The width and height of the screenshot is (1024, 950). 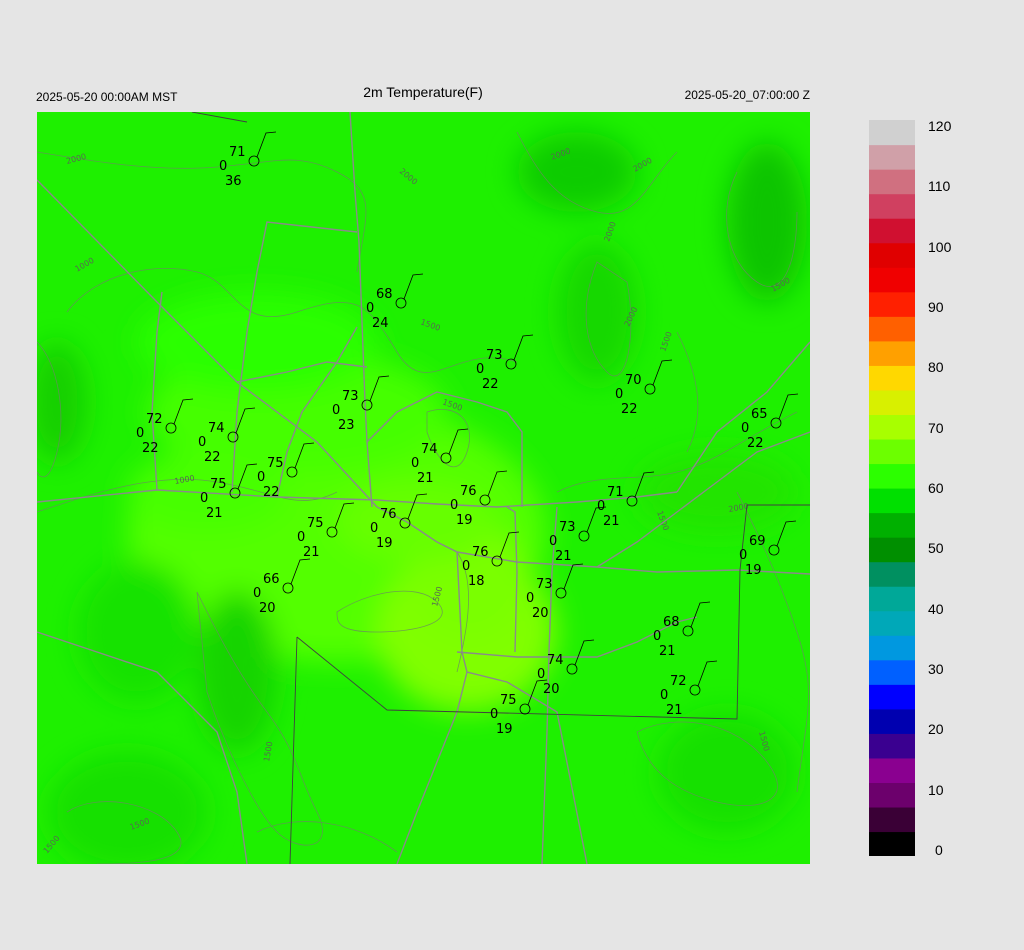 What do you see at coordinates (939, 850) in the screenshot?
I see `colorbar-tick-label: 0` at bounding box center [939, 850].